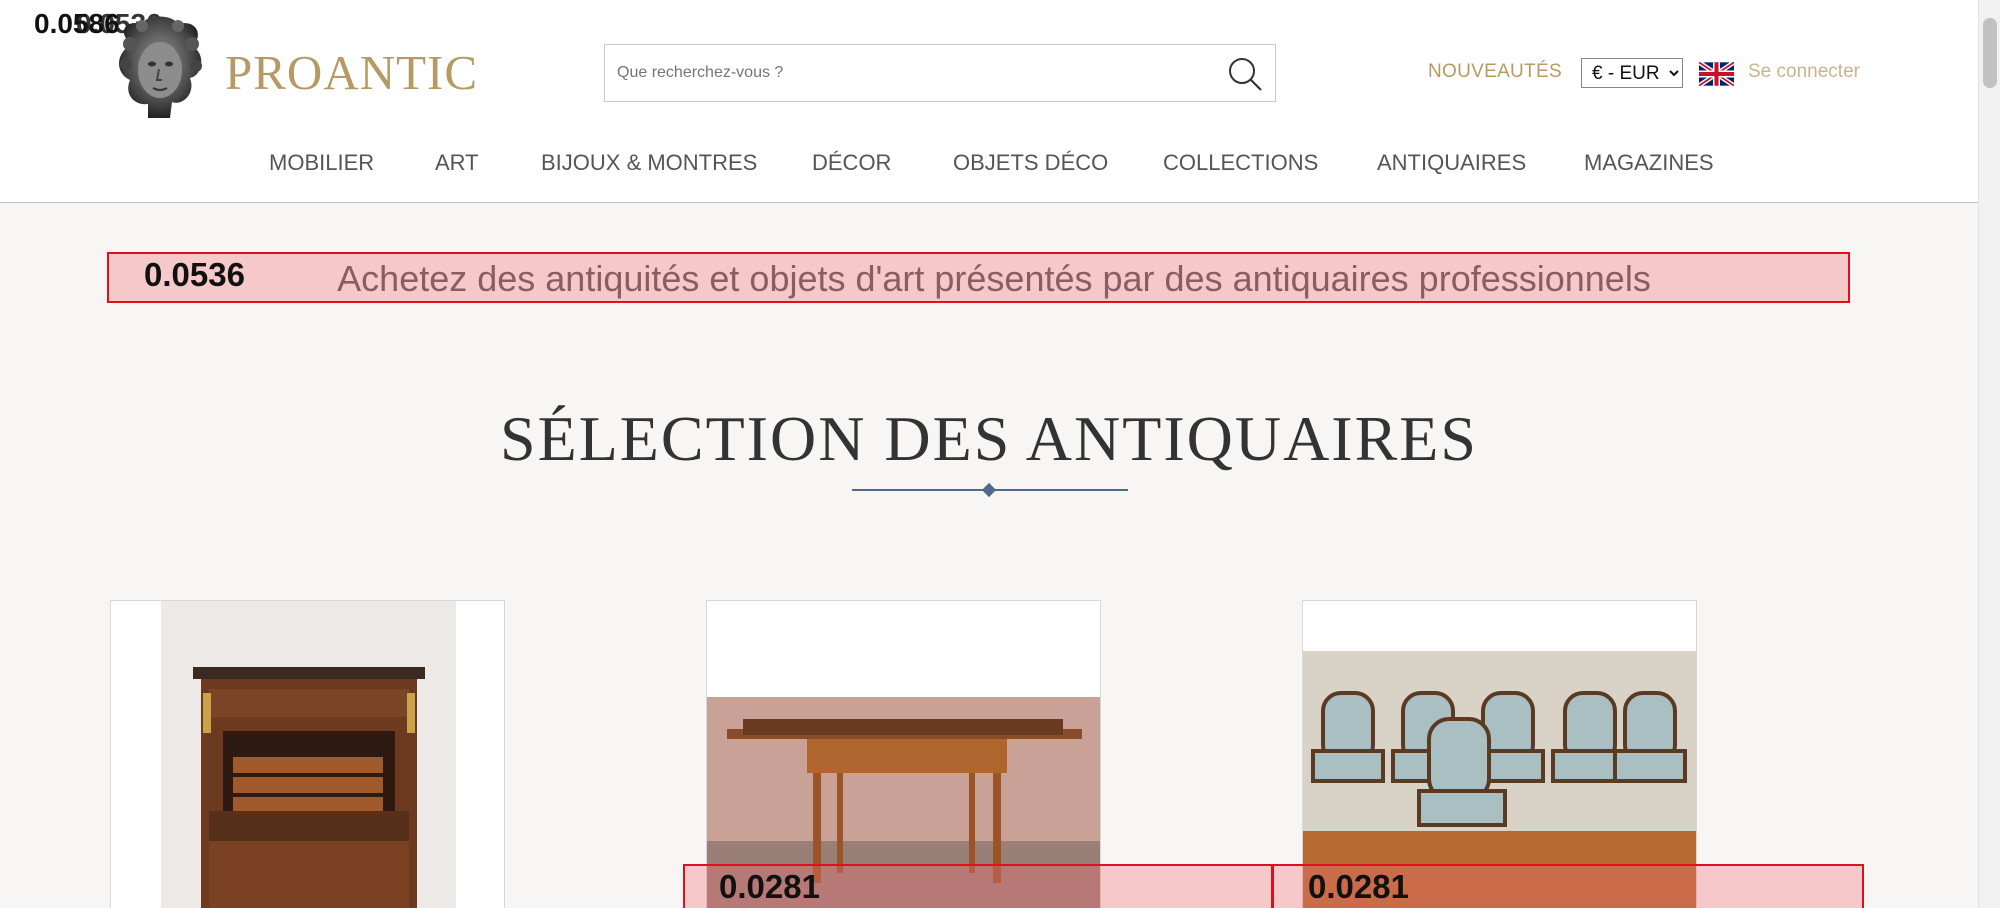 The width and height of the screenshot is (2000, 908). I want to click on nav-item-antiquaires: ANTIQUAIRES, so click(1451, 163).